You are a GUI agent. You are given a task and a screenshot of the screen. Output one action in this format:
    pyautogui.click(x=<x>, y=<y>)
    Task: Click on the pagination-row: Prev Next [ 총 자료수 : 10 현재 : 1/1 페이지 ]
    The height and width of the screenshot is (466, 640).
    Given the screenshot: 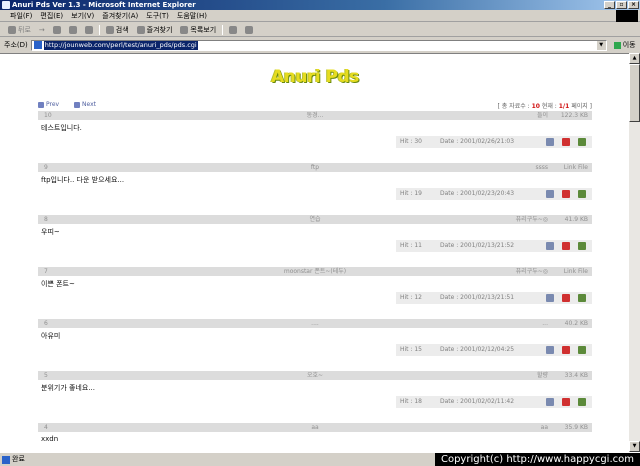 What is the action you would take?
    pyautogui.click(x=315, y=105)
    